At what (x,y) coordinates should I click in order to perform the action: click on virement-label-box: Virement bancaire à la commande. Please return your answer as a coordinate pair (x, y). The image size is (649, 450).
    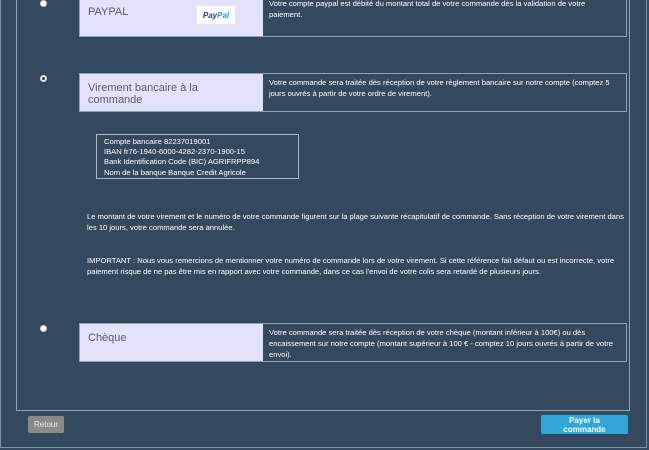
    Looking at the image, I should click on (171, 92).